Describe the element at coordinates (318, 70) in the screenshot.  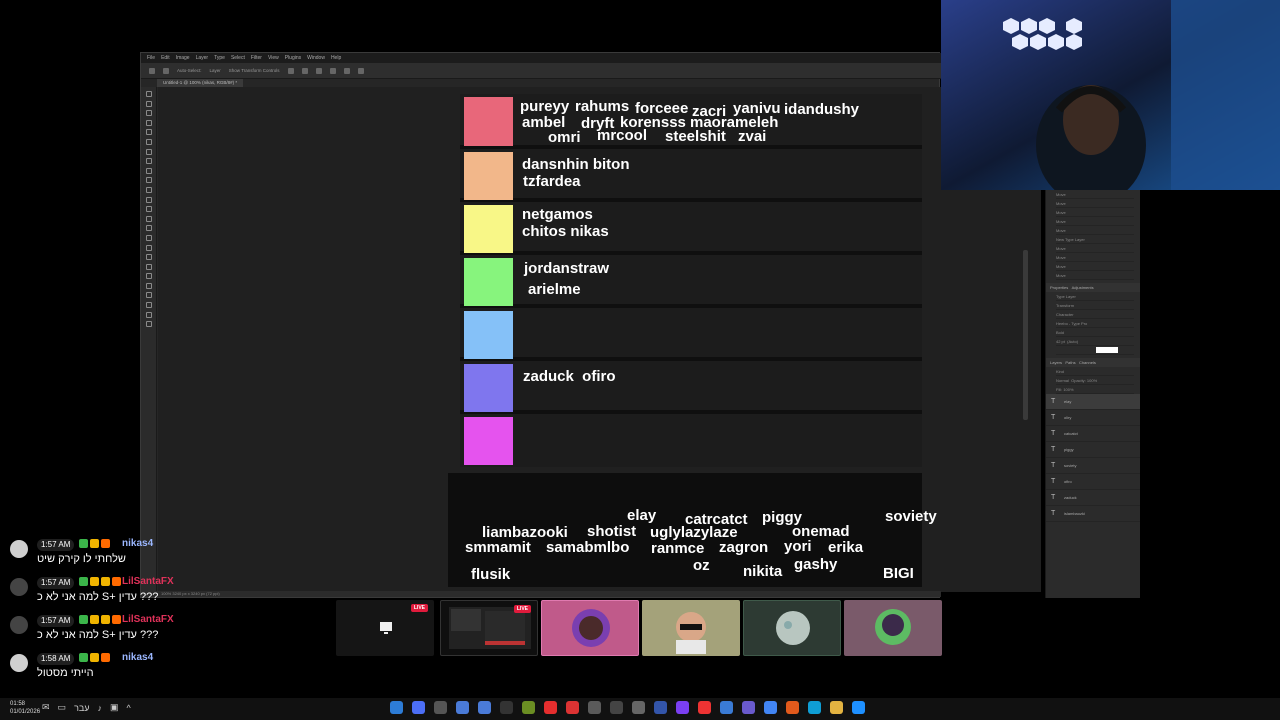
I see `align-right-icon` at that location.